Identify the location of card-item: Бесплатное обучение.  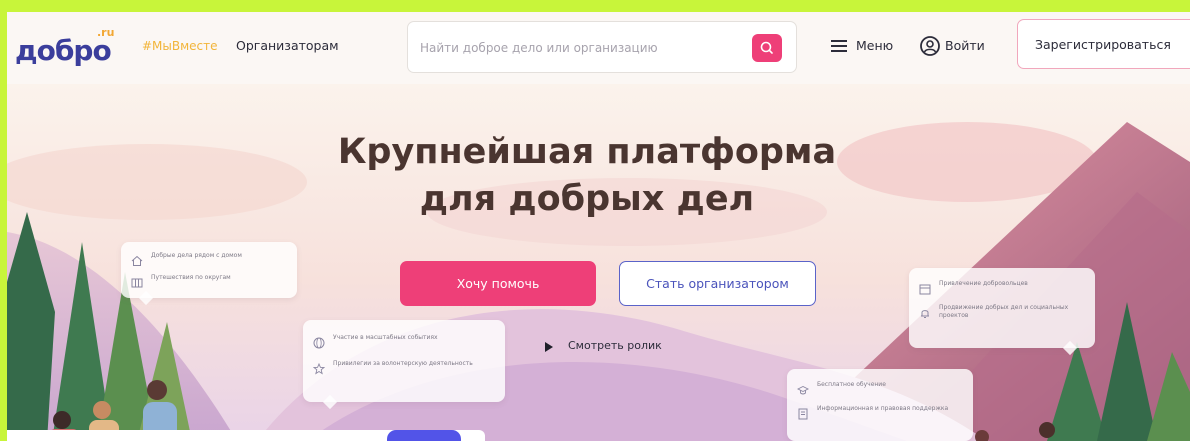
(881, 392).